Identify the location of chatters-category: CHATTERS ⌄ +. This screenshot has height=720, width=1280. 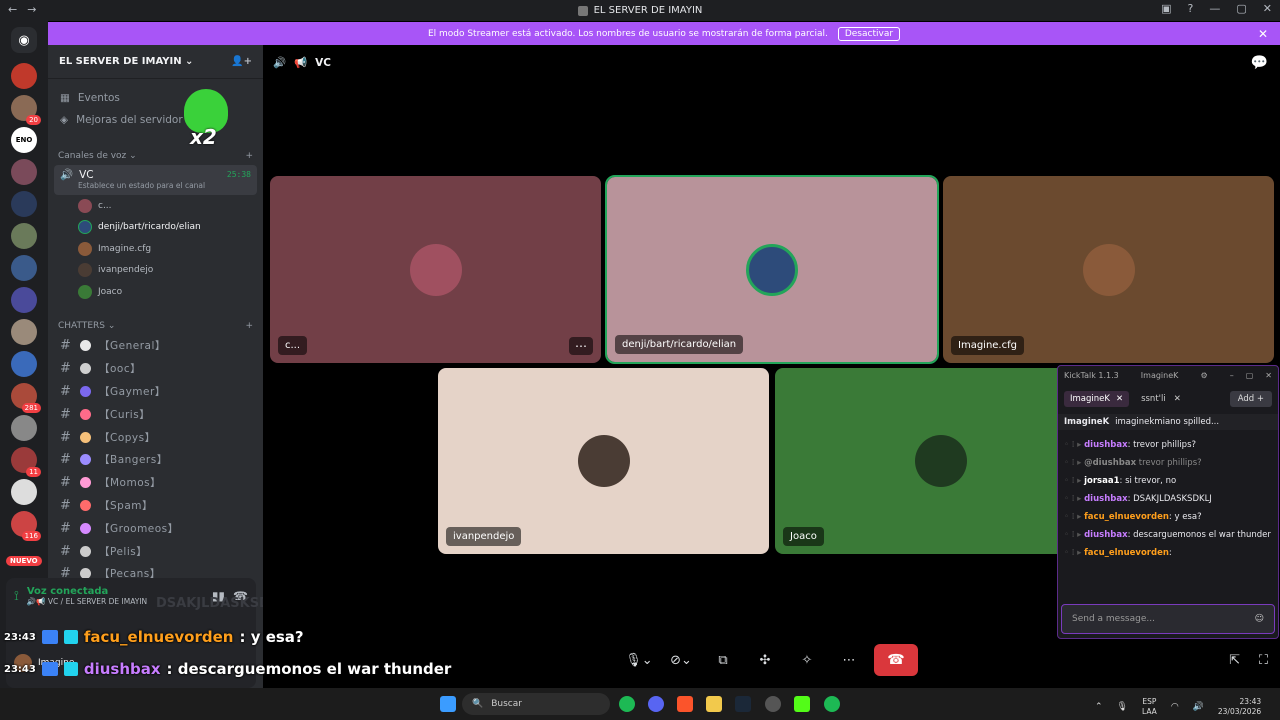
(155, 326).